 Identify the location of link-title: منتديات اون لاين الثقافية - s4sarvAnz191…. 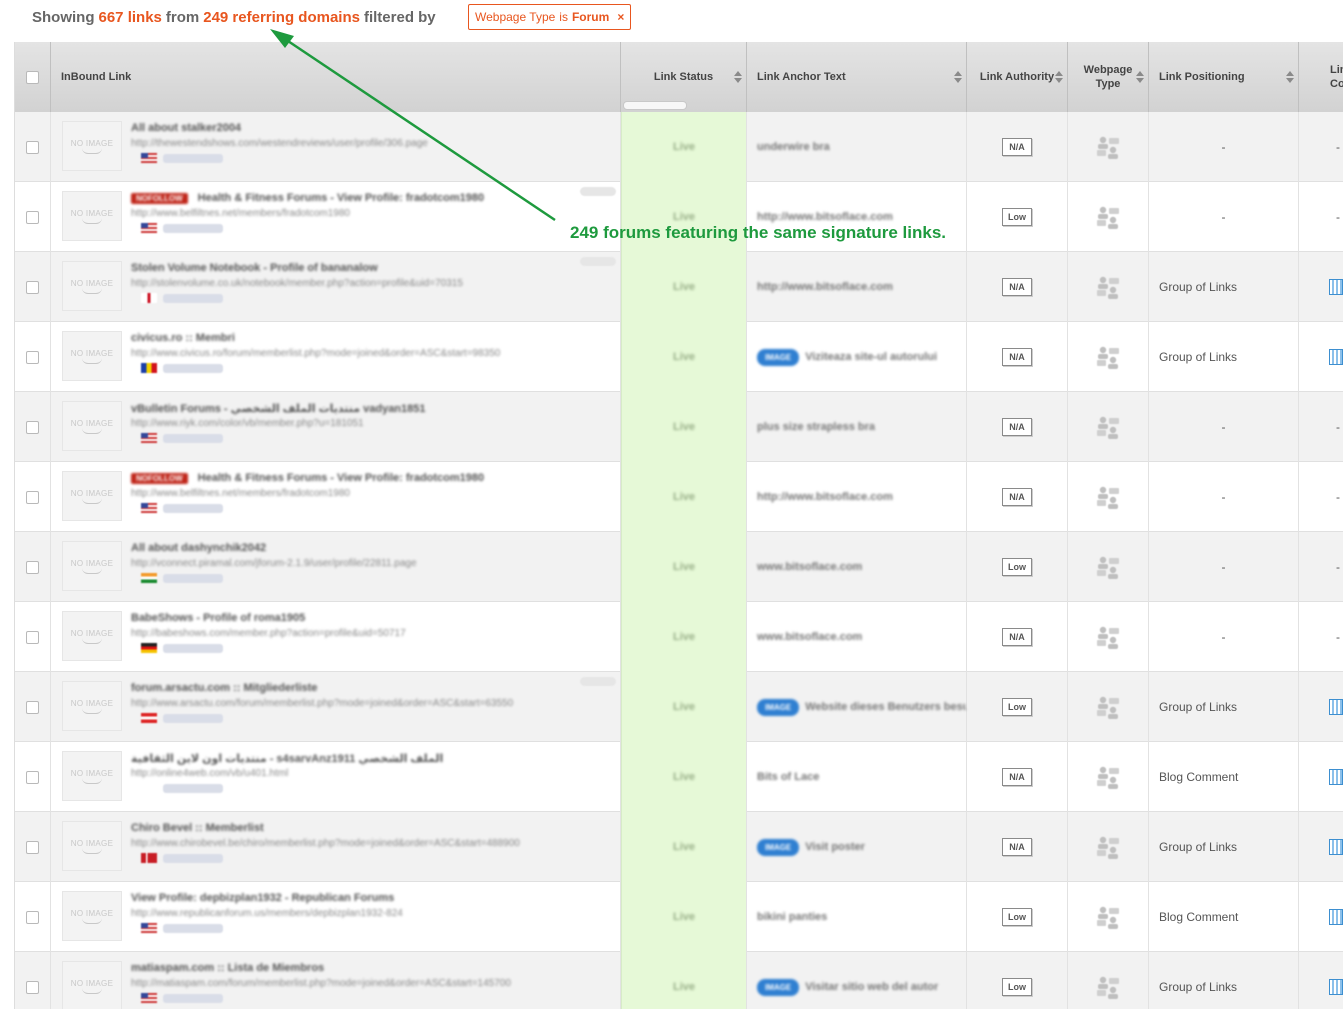
(287, 758).